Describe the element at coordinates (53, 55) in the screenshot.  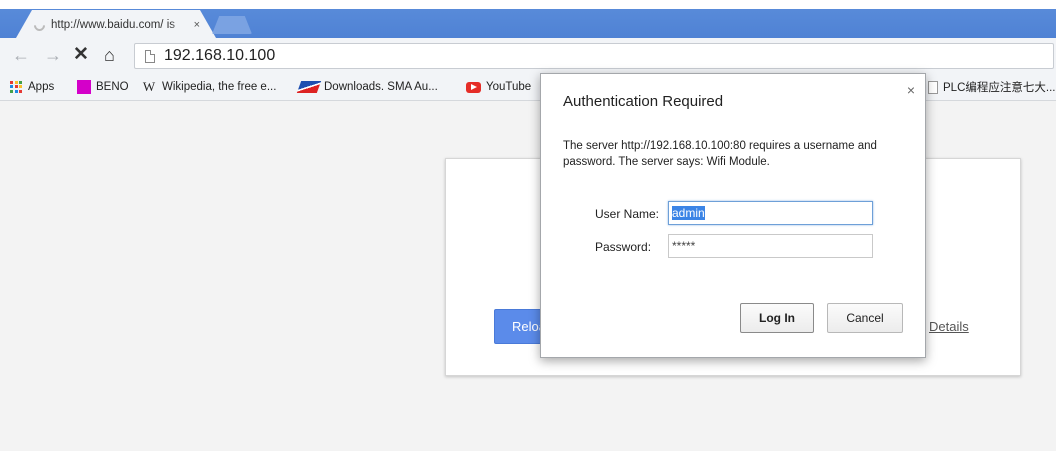
I see `forward-arrow-icon: →` at that location.